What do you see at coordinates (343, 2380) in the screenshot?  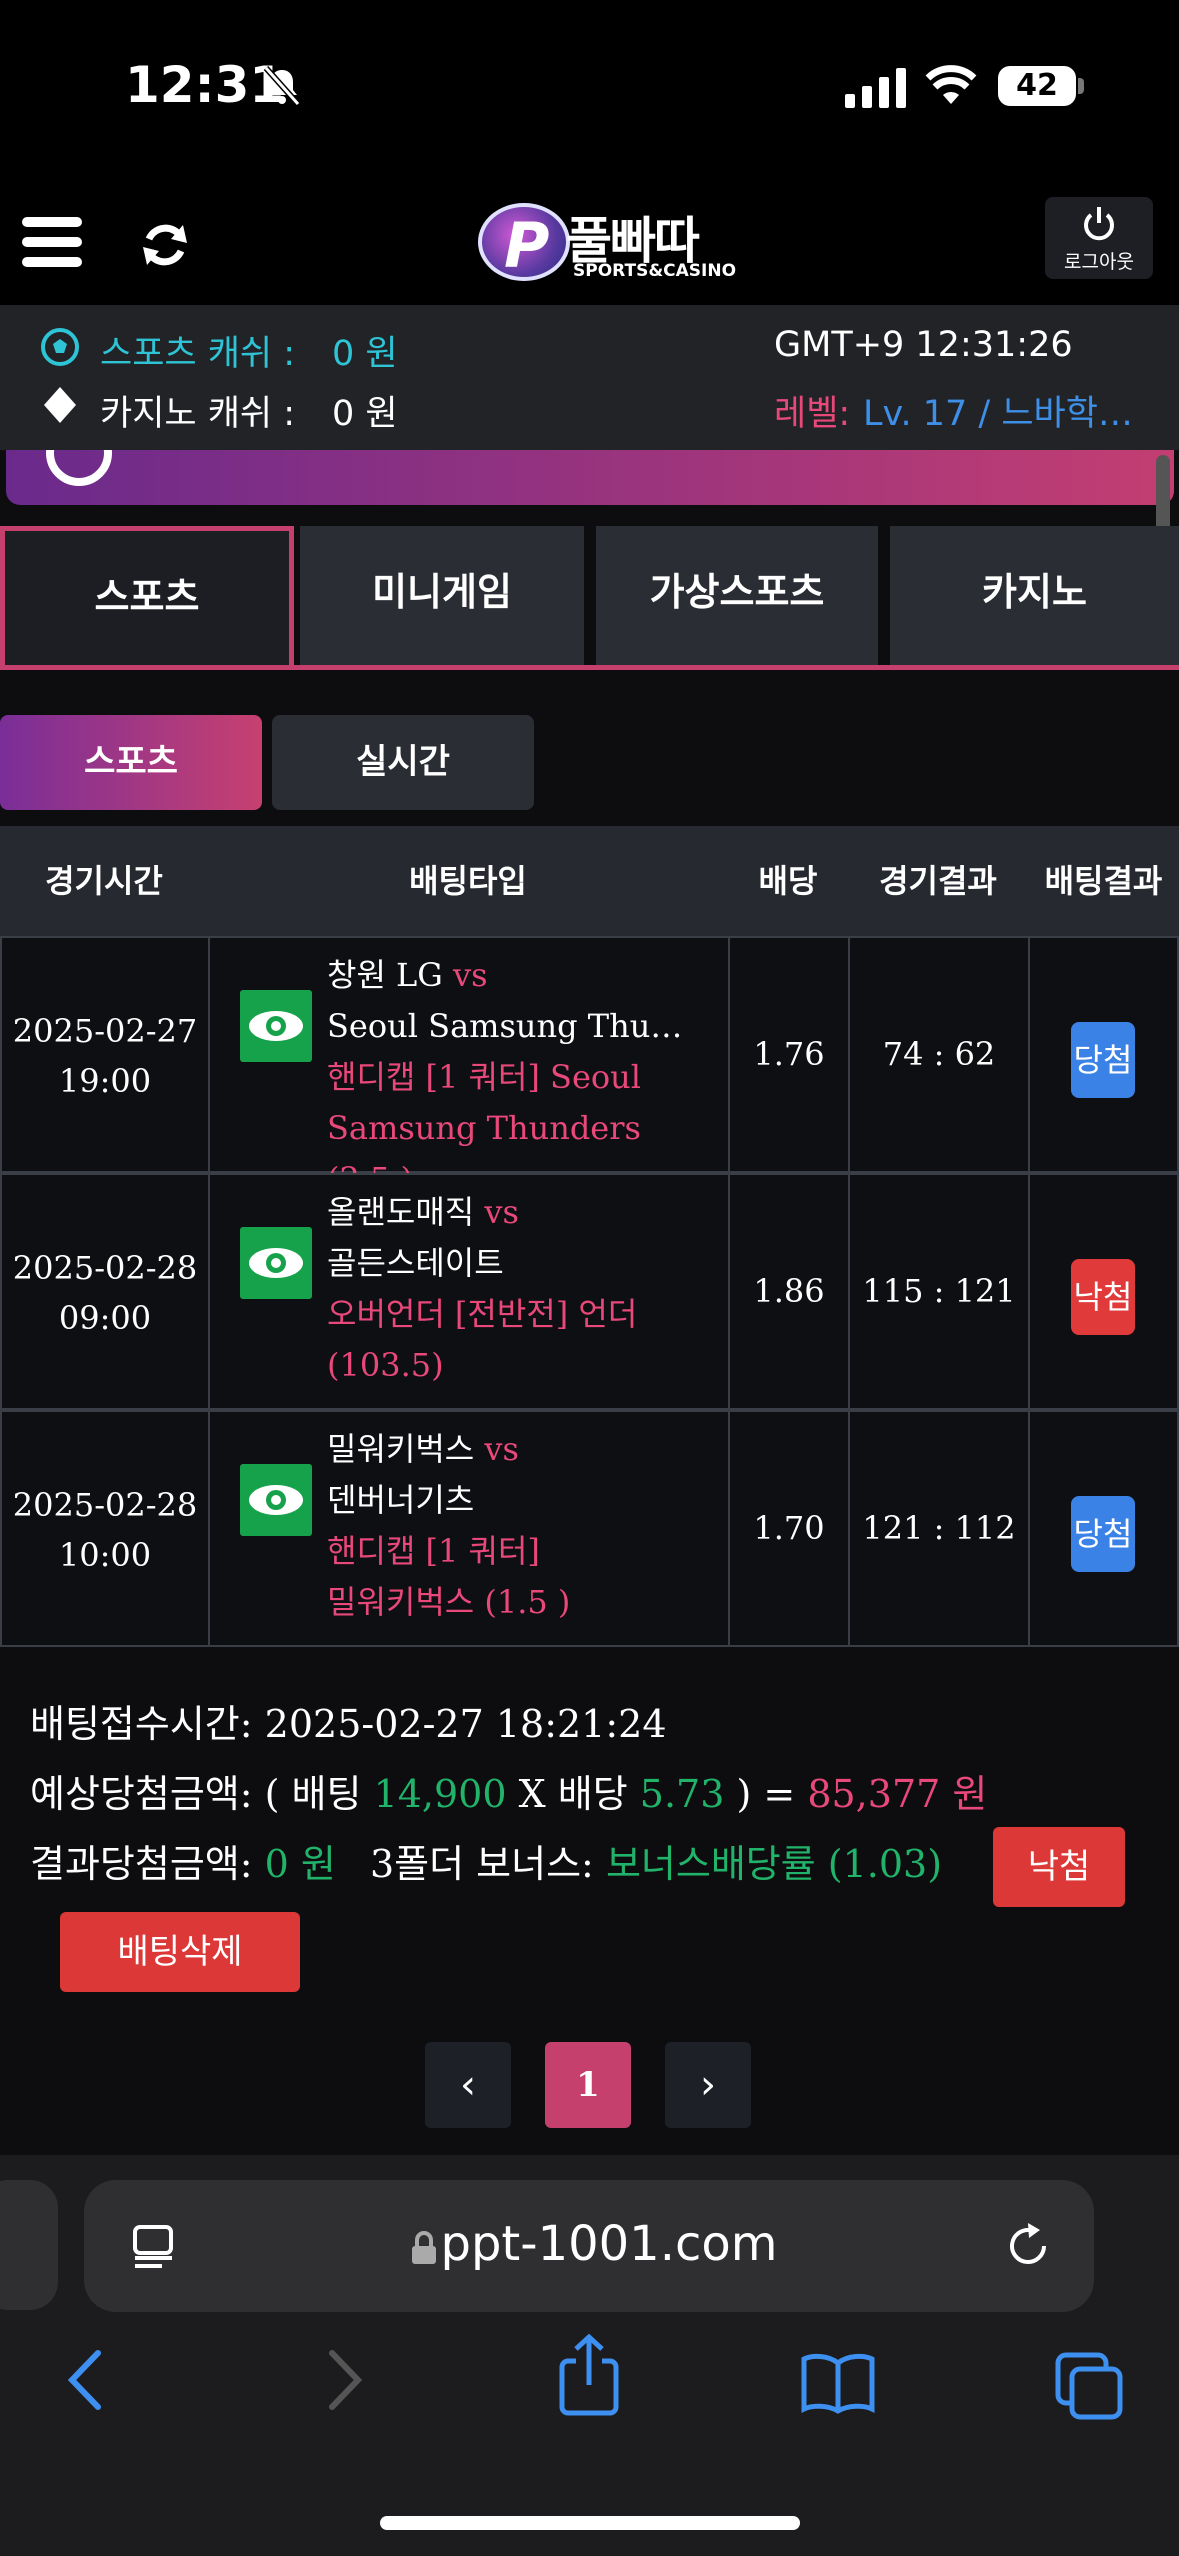 I see `forward-icon` at bounding box center [343, 2380].